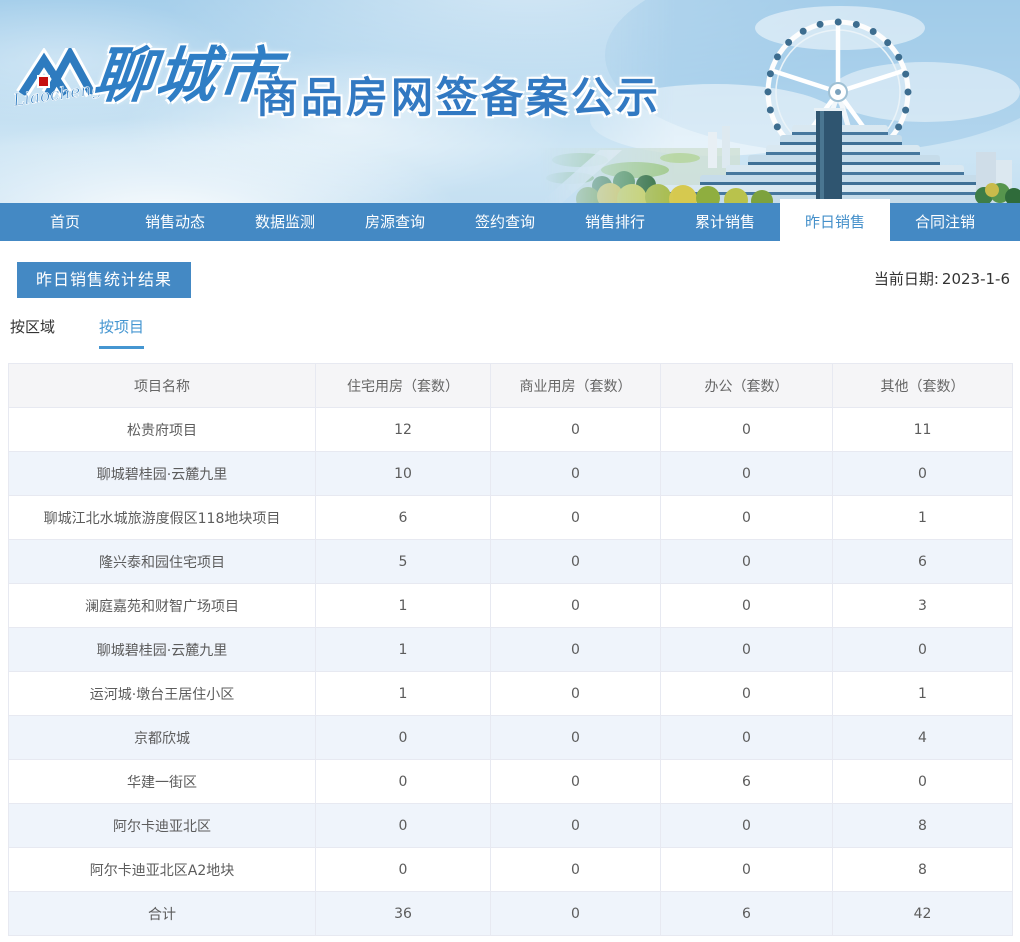 The image size is (1020, 942). Describe the element at coordinates (162, 693) in the screenshot. I see `project-name-cell: 运河城·墩台王居住小区` at that location.